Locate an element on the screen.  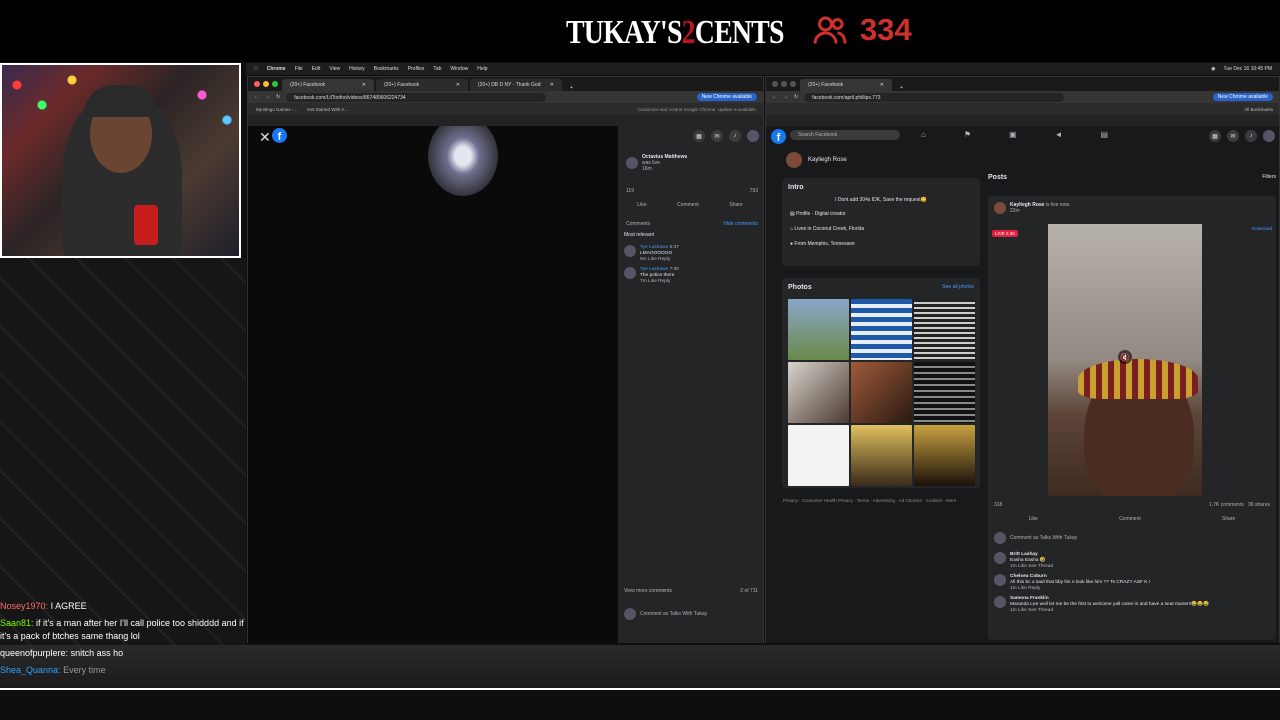
profile-name: Kayliegh Rose is located at coordinates (827, 160).